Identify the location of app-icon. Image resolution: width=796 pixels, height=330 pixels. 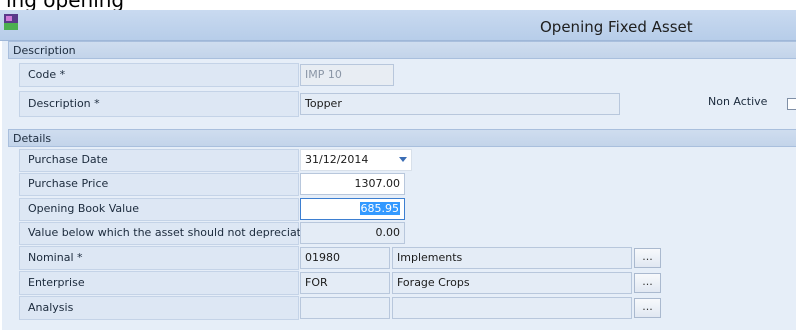
(11, 22).